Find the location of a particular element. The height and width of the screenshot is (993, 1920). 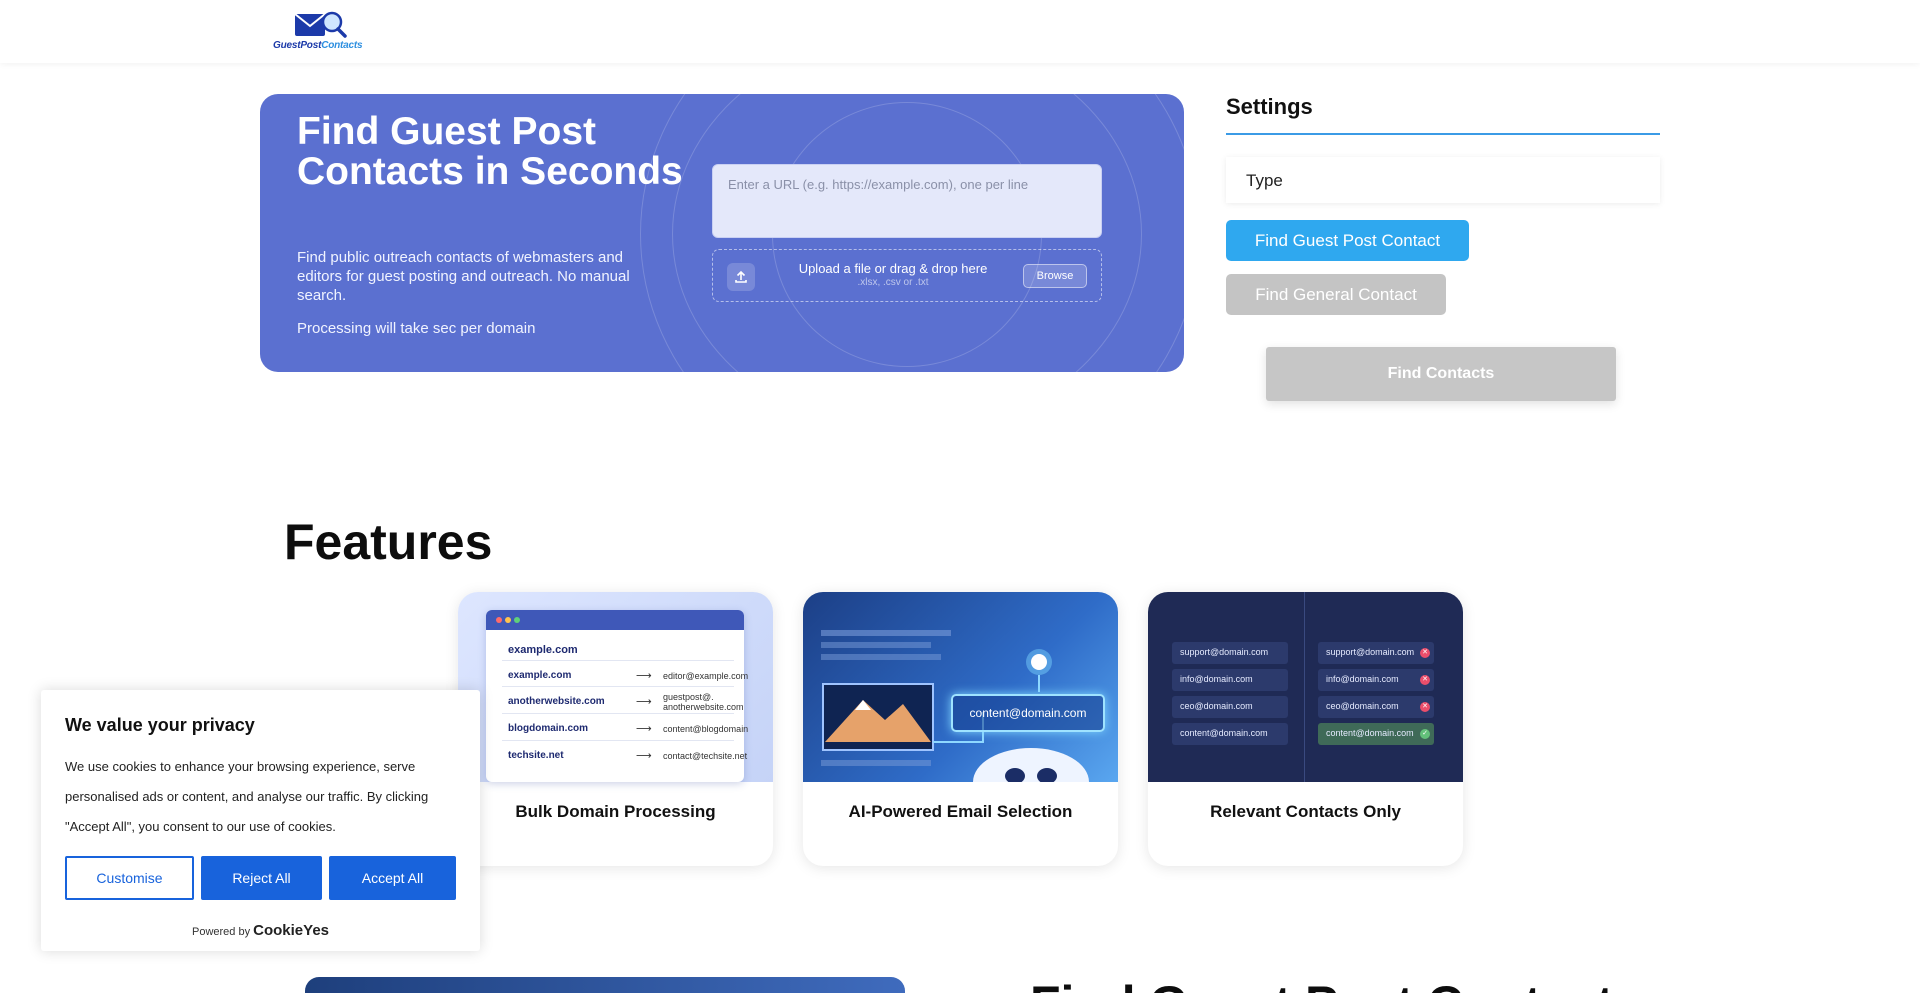

hero-title: Find Guest Post Contacts in Seconds is located at coordinates (490, 151).